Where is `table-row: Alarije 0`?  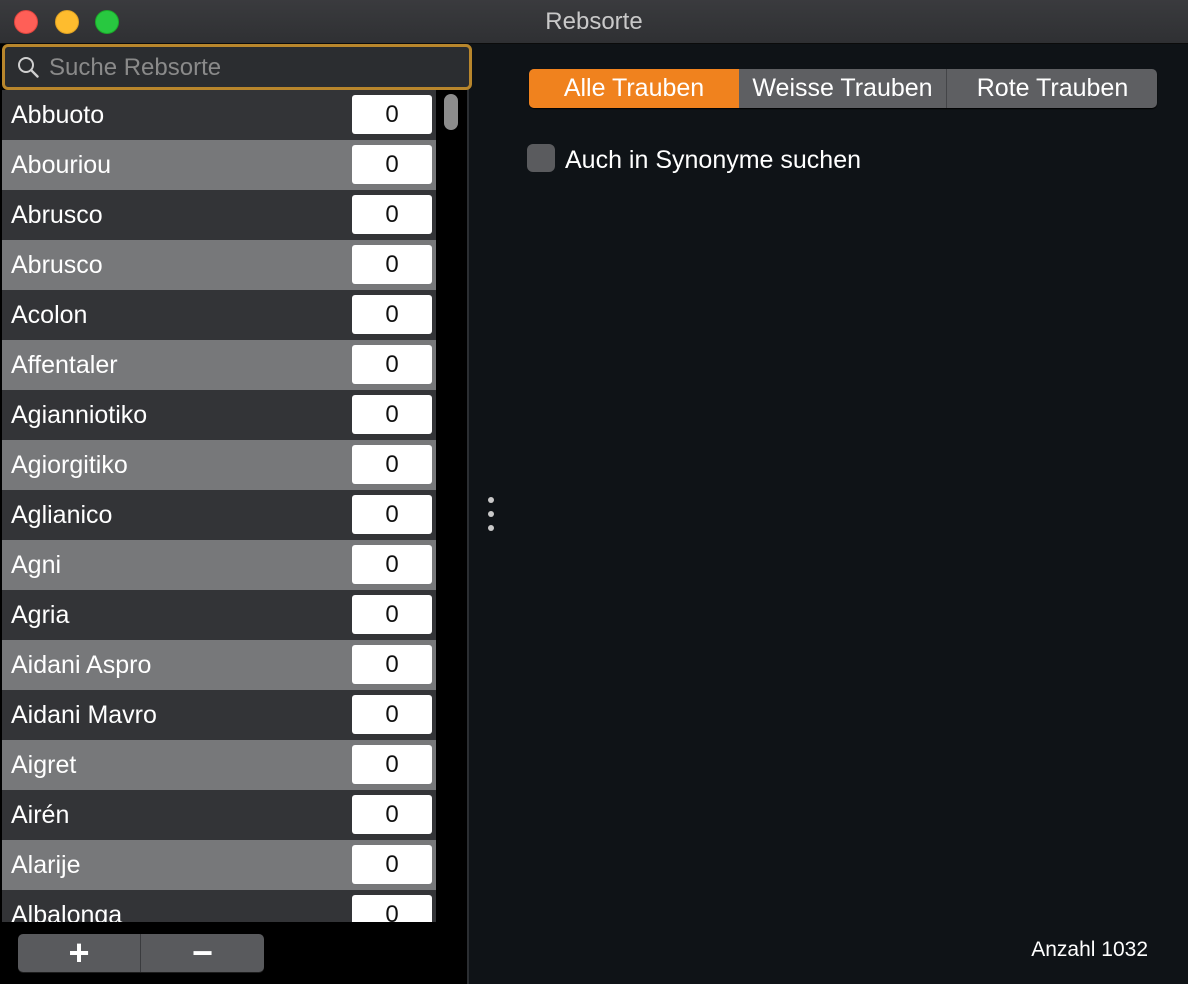 table-row: Alarije 0 is located at coordinates (219, 865).